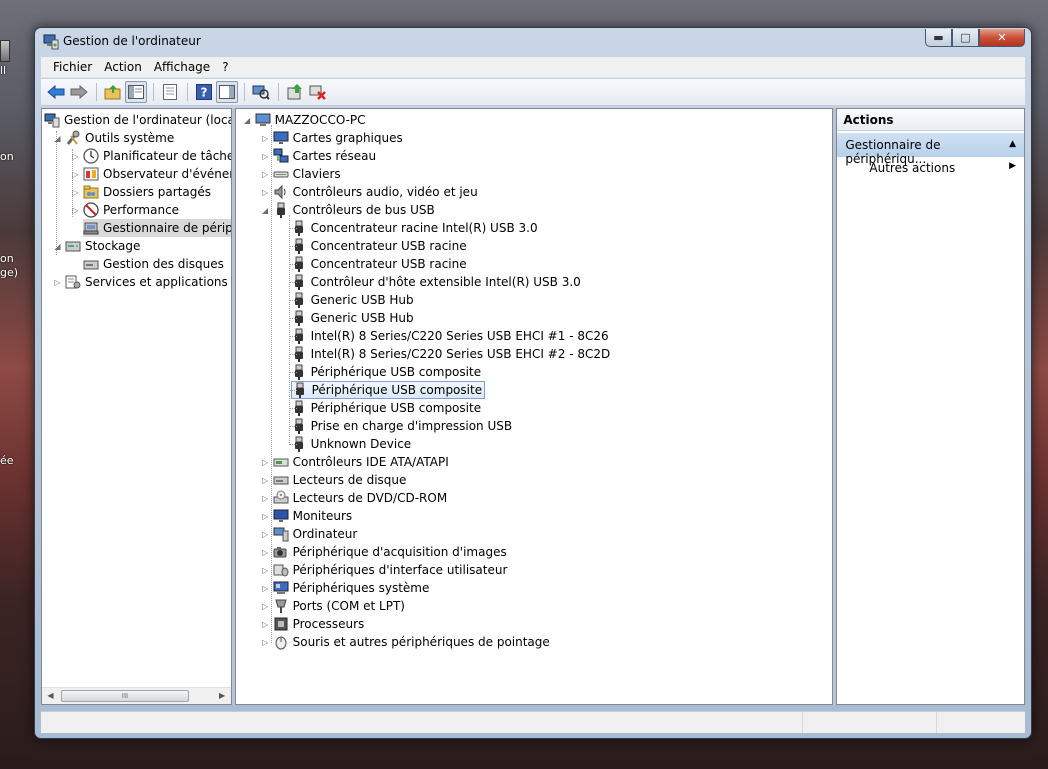  I want to click on tree-item-system-tools: ◢ Outils système, so click(113, 138).